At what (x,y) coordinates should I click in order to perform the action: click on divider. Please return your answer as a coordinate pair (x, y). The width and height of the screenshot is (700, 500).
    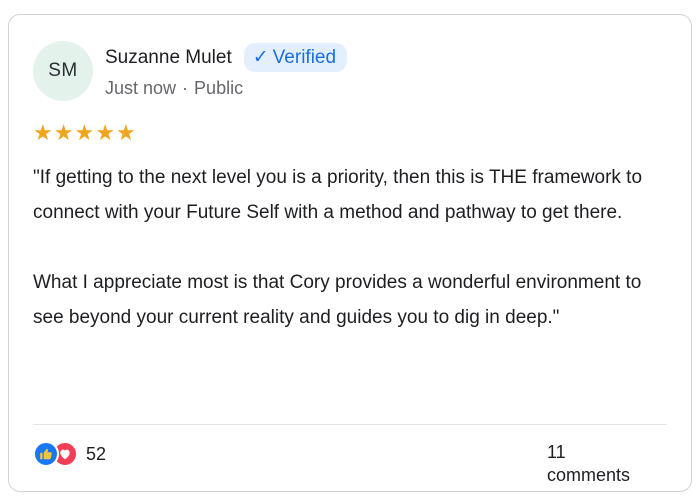
    Looking at the image, I should click on (350, 424).